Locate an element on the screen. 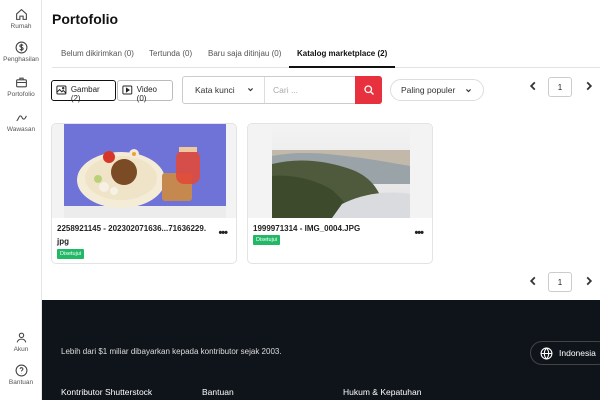 This screenshot has width=600, height=400. help-icon is located at coordinates (21, 370).